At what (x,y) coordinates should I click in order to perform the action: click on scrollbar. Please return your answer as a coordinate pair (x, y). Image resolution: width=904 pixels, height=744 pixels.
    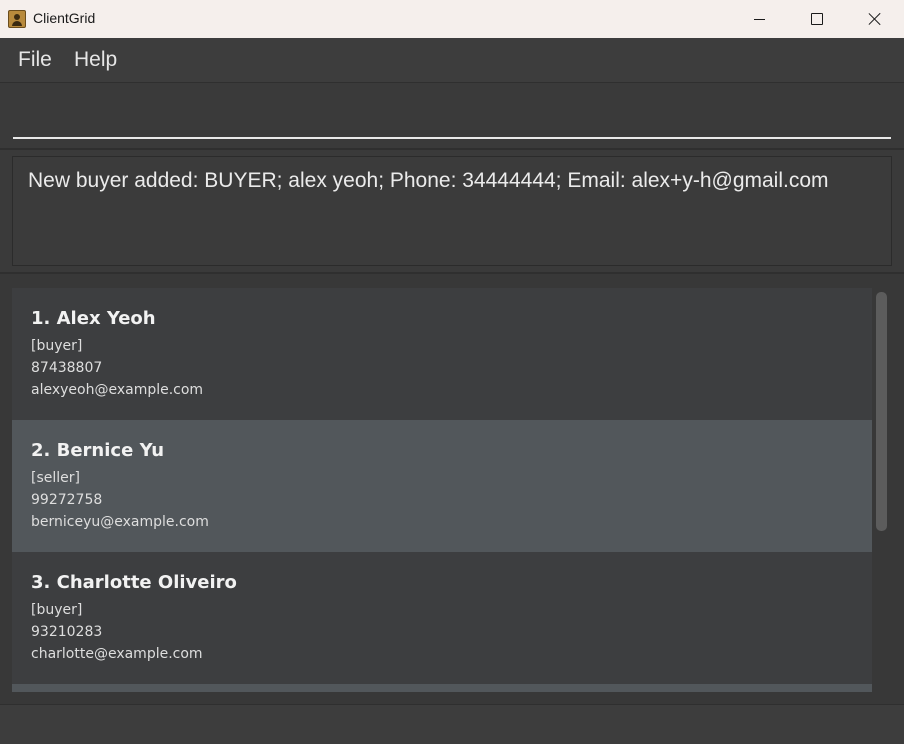
    Looking at the image, I should click on (882, 490).